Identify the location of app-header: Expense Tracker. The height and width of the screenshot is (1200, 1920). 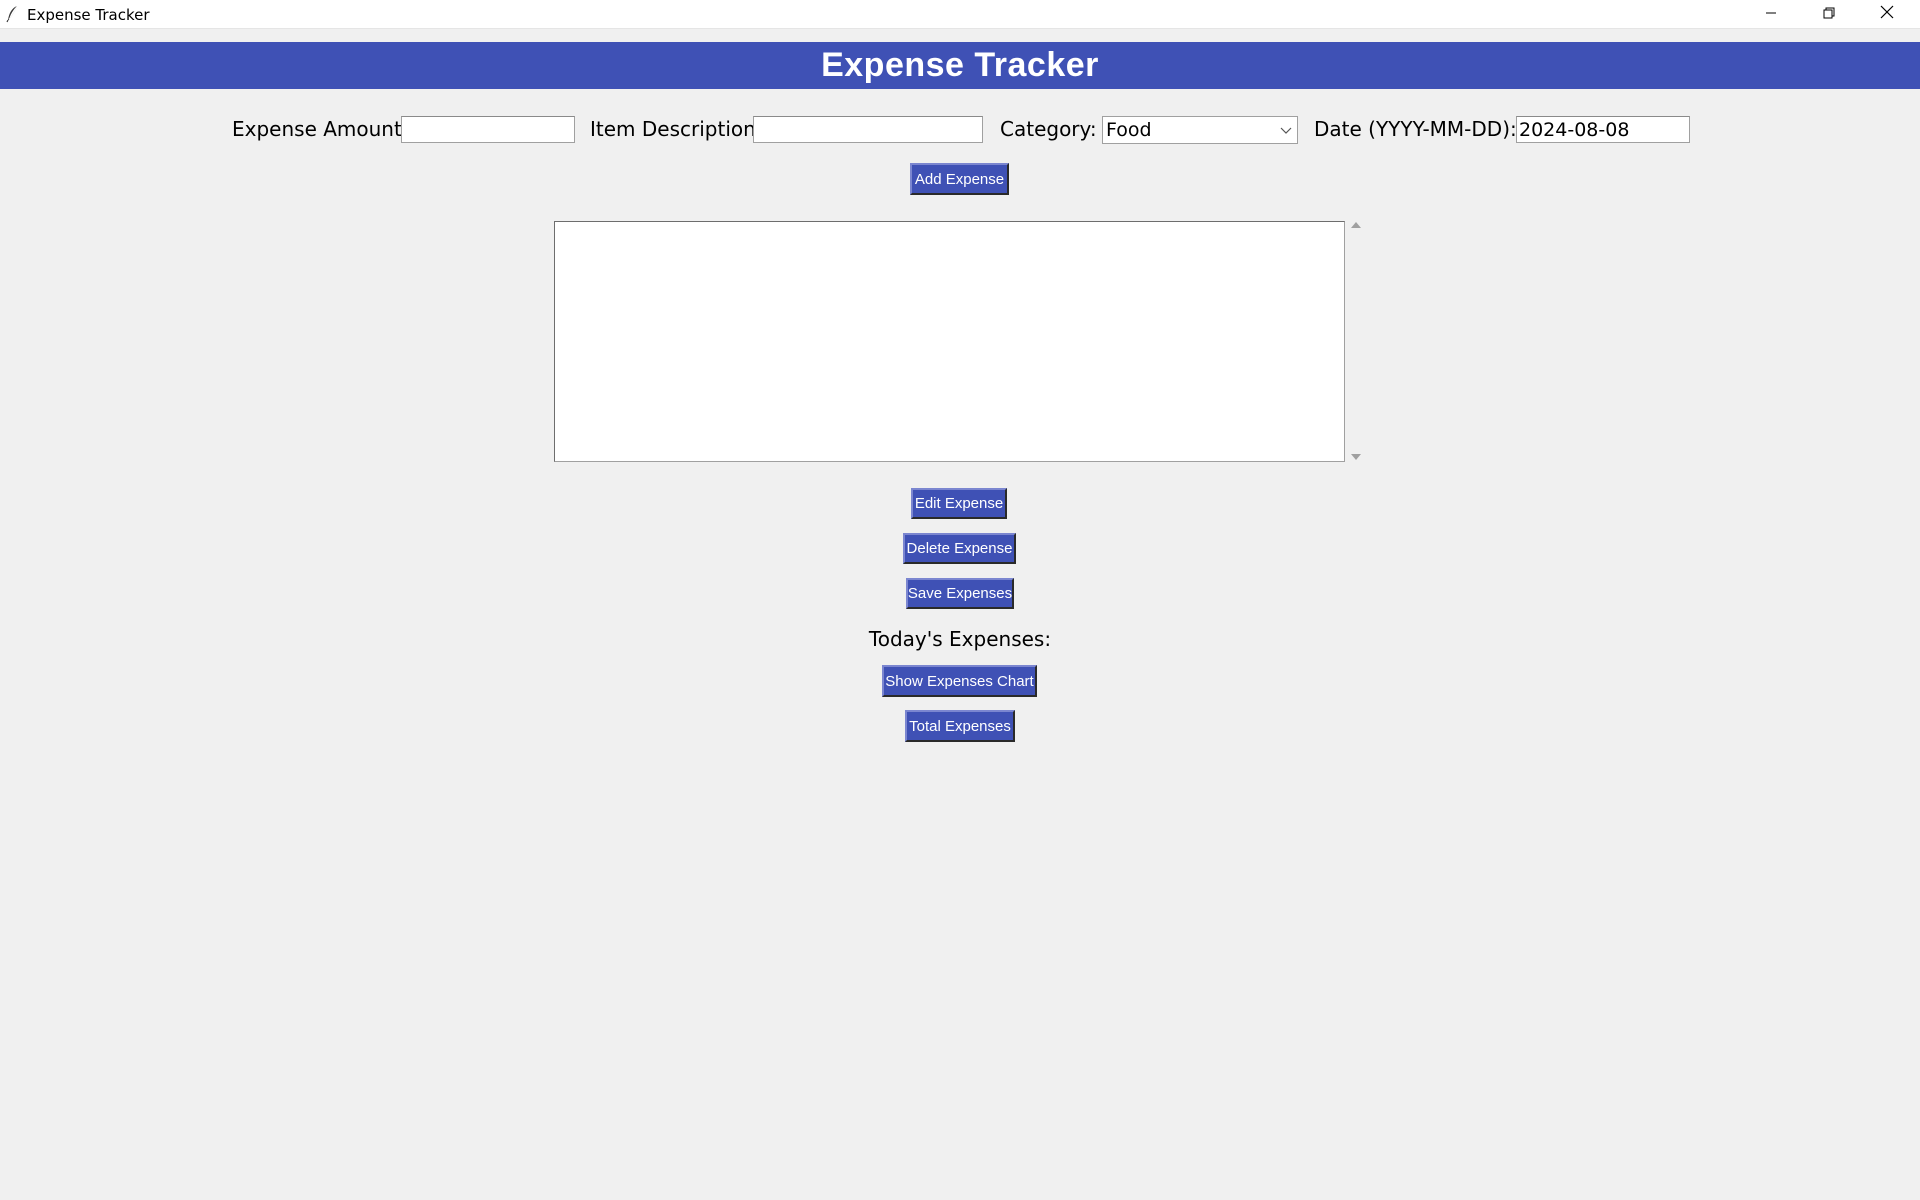
(960, 65).